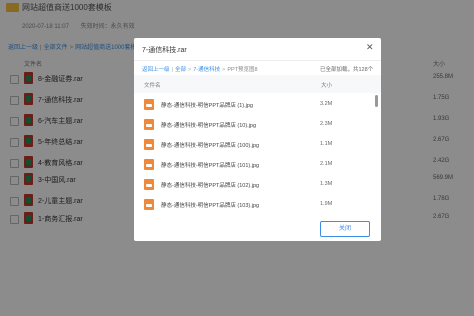 The width and height of the screenshot is (474, 316). I want to click on dialog-folder-link: 7-通信科技, so click(206, 70).